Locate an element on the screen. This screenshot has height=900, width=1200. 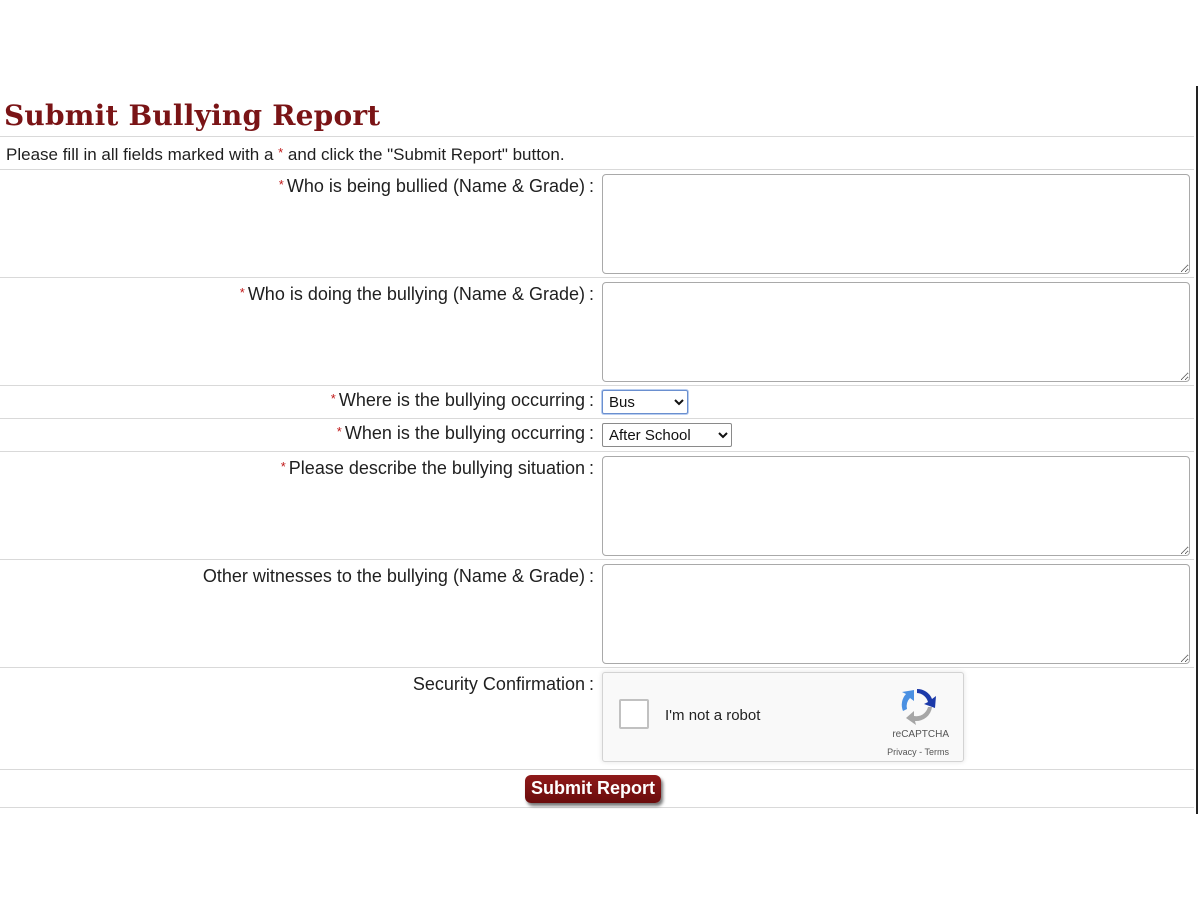
label-victim: * Who is being bullied (Name & Grade): is located at coordinates (297, 223).